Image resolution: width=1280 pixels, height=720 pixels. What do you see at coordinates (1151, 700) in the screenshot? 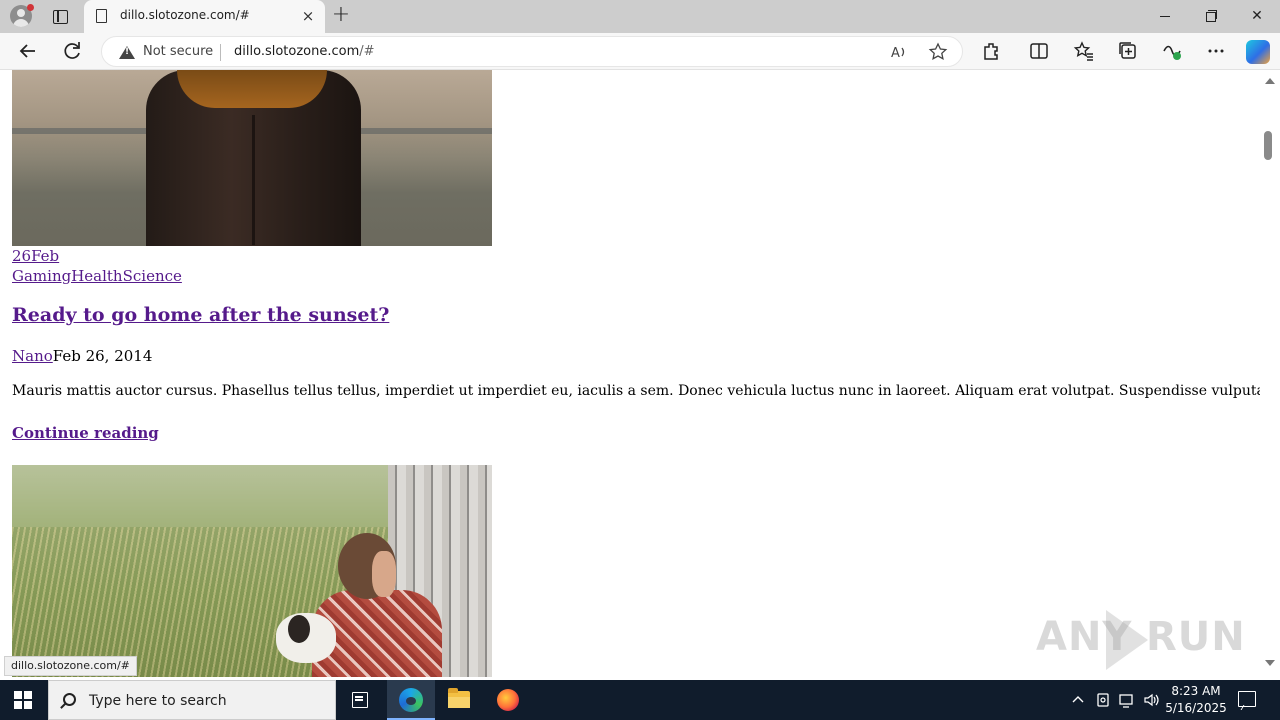
I see `volume-icon` at bounding box center [1151, 700].